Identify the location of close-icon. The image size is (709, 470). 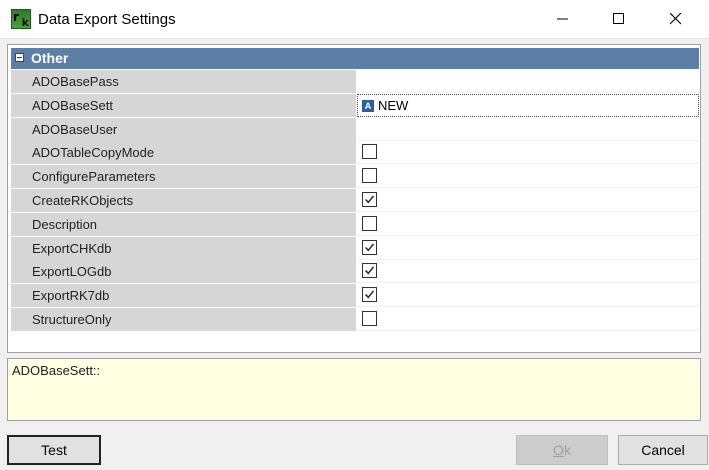
(676, 19).